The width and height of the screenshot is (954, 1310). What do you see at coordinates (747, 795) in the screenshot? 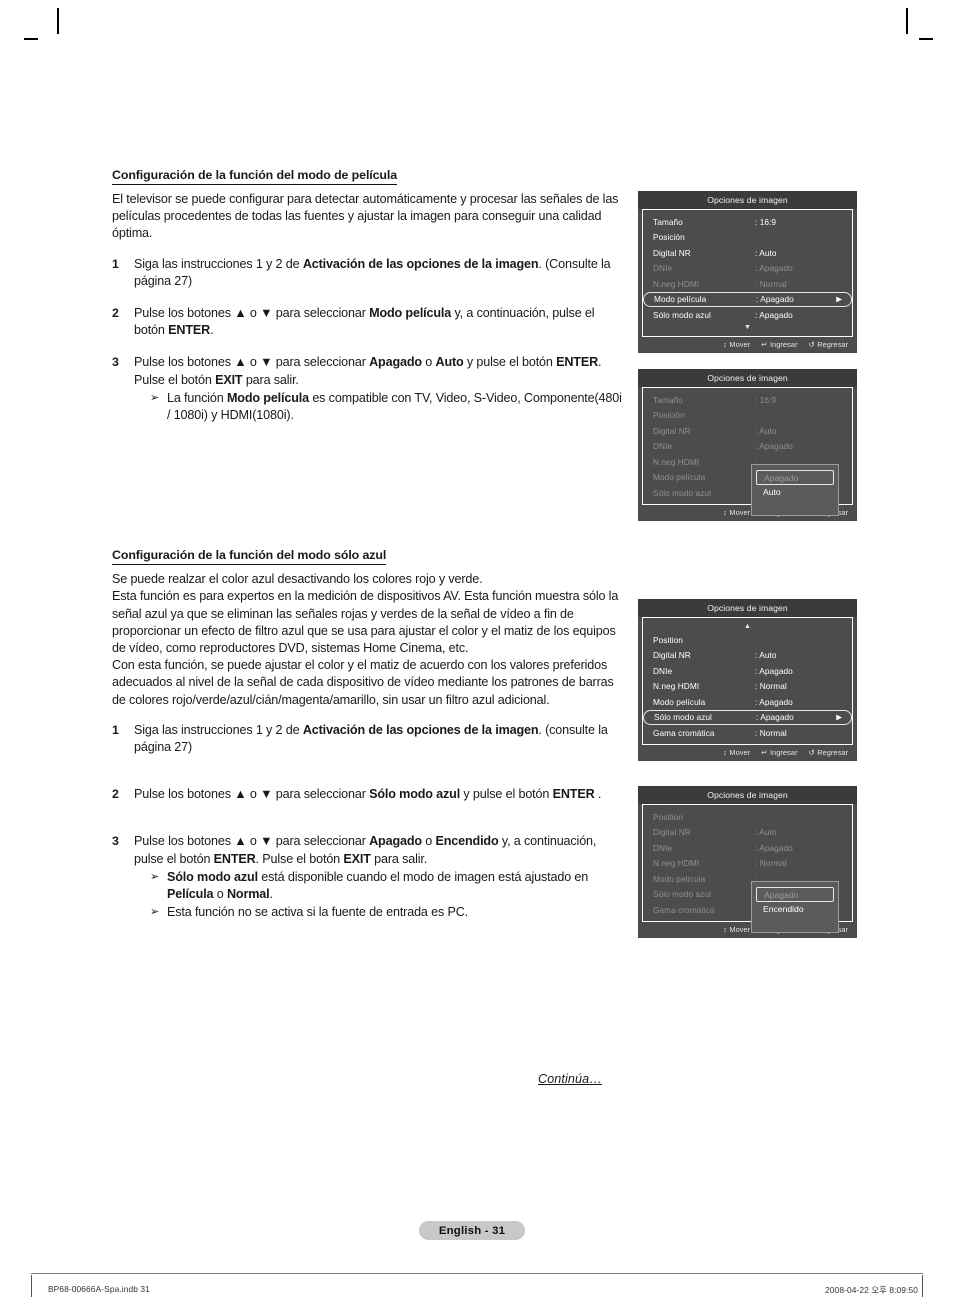
I see `osd-title: Opciones de imagen` at bounding box center [747, 795].